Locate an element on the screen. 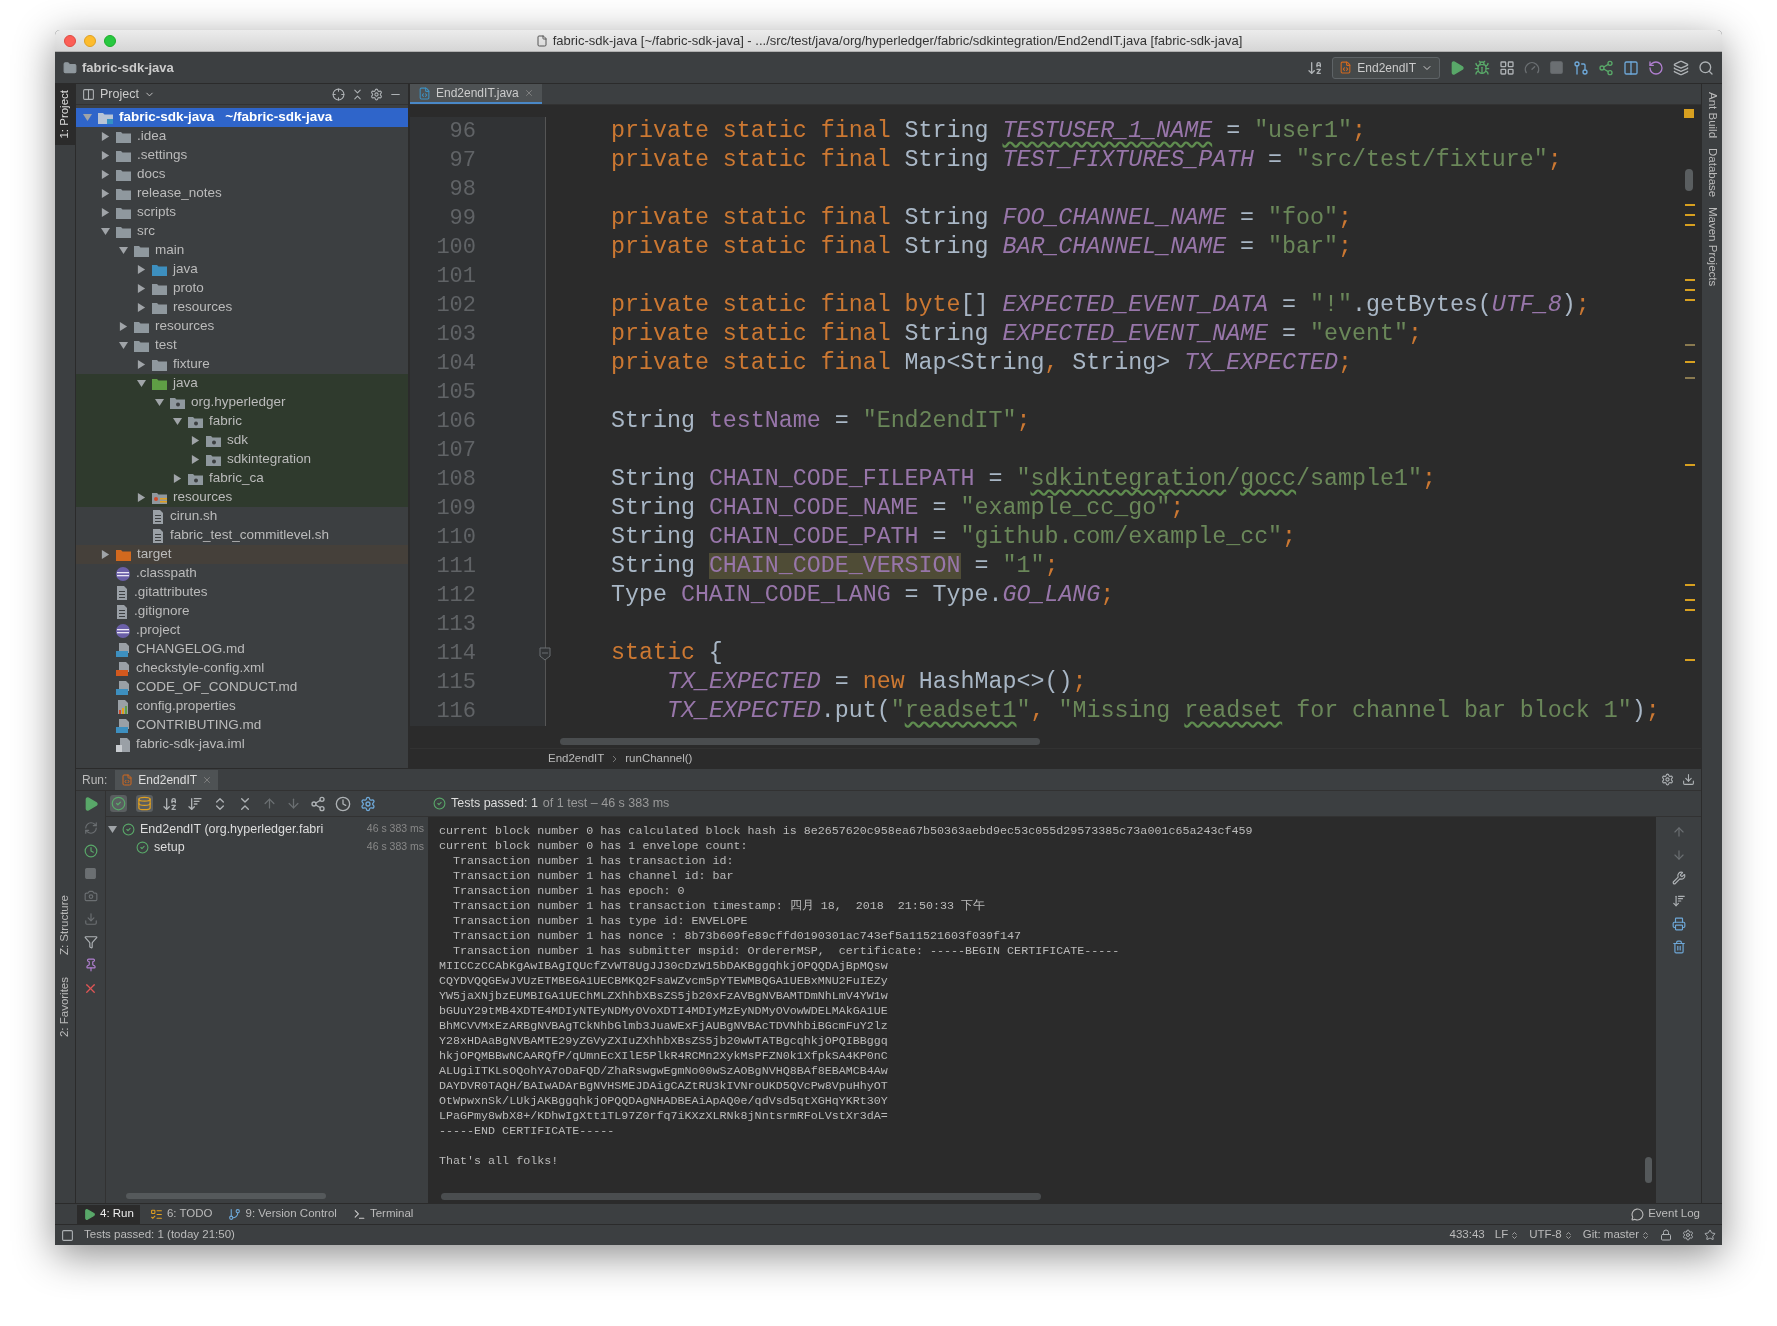 The image size is (1777, 1326). editor-tab: End2endIT.java is located at coordinates (476, 94).